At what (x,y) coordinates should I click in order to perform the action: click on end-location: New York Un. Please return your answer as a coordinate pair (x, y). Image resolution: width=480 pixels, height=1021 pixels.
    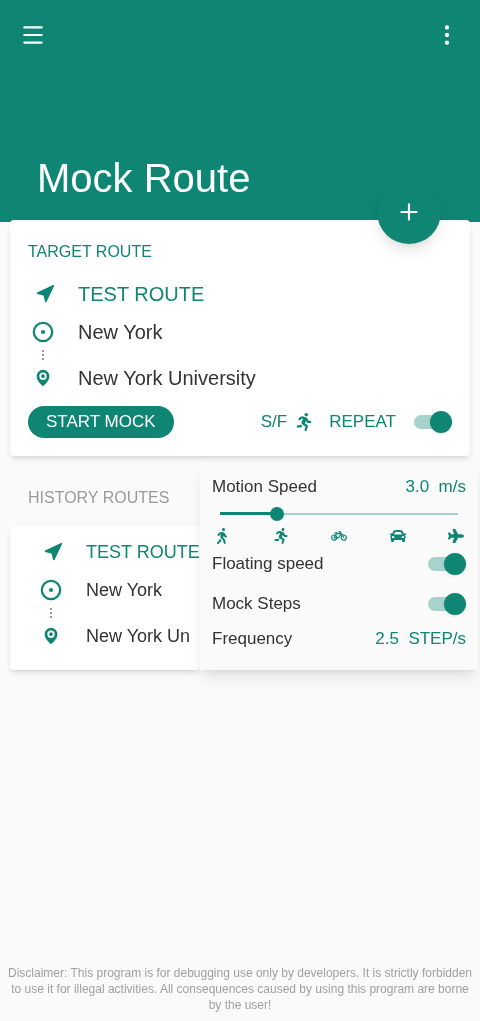
    Looking at the image, I should click on (138, 636).